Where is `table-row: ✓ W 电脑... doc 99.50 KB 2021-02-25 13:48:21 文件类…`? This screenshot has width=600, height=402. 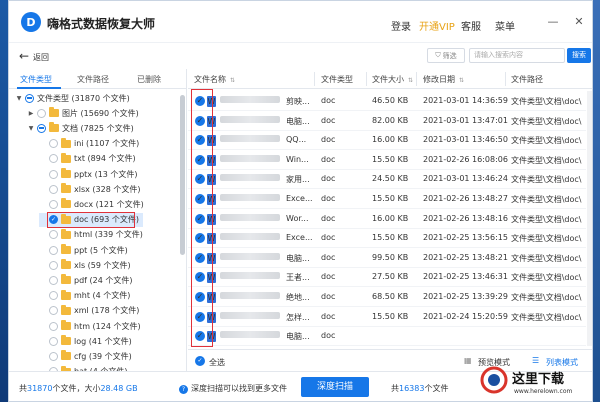
table-row: ✓ W 电脑... doc 99.50 KB 2021-02-25 13:48:21 文件类… is located at coordinates (387, 258).